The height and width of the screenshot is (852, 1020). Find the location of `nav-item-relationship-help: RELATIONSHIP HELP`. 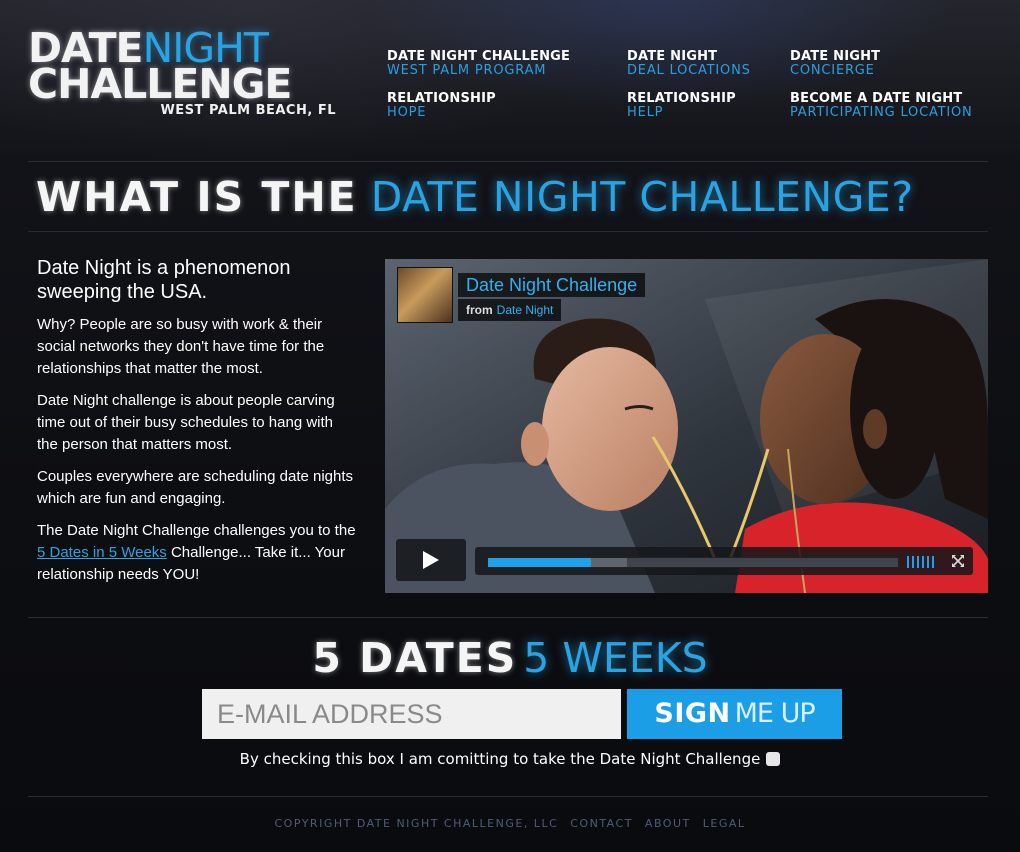

nav-item-relationship-help: RELATIONSHIP HELP is located at coordinates (681, 106).